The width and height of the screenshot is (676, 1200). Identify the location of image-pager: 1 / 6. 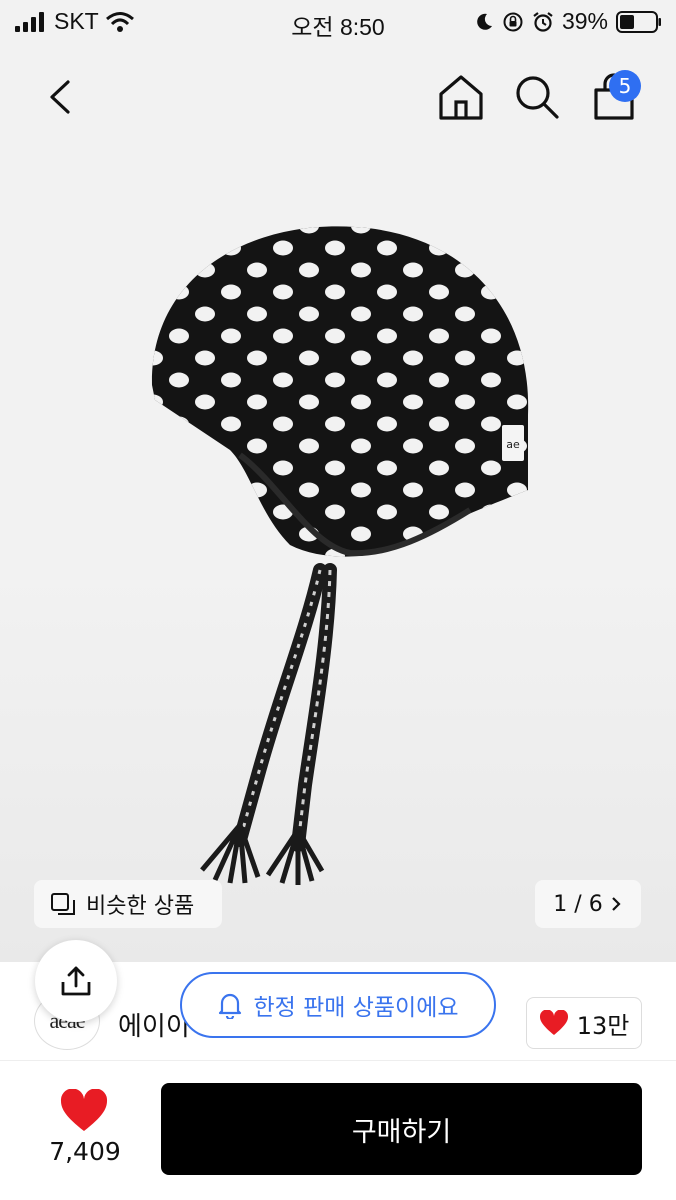
(588, 904).